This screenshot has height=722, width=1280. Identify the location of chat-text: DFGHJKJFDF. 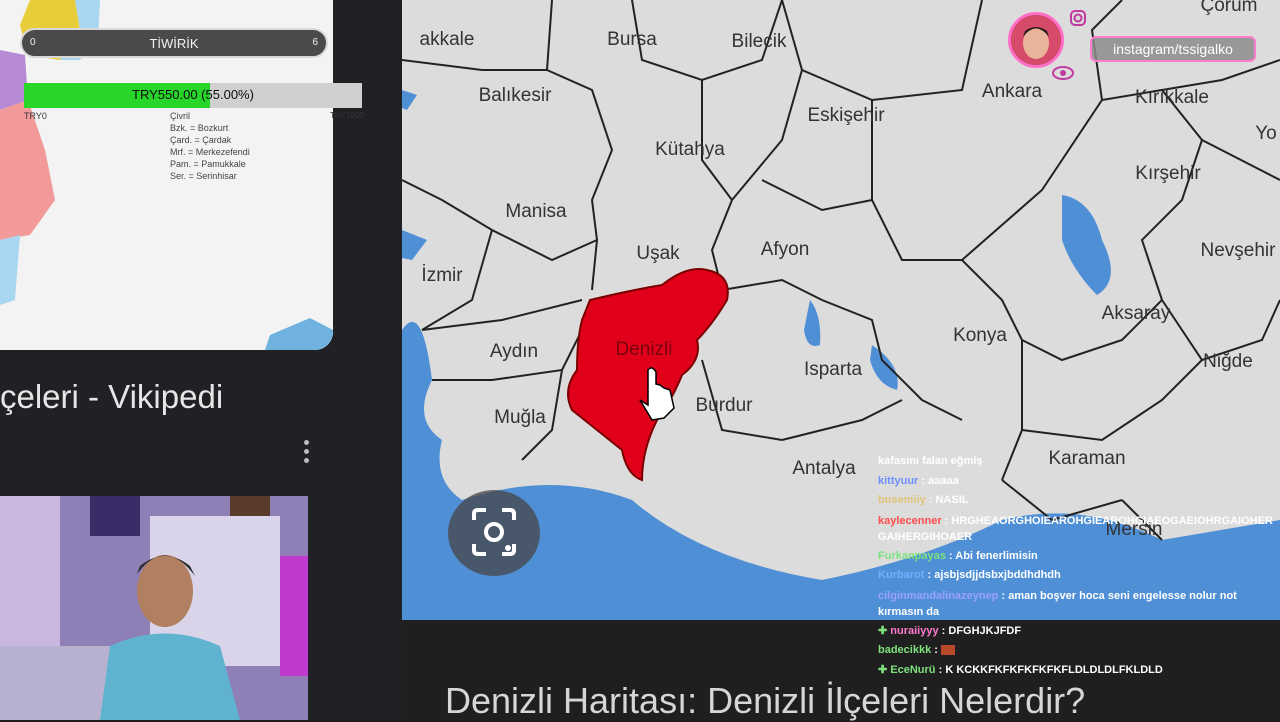
(985, 630).